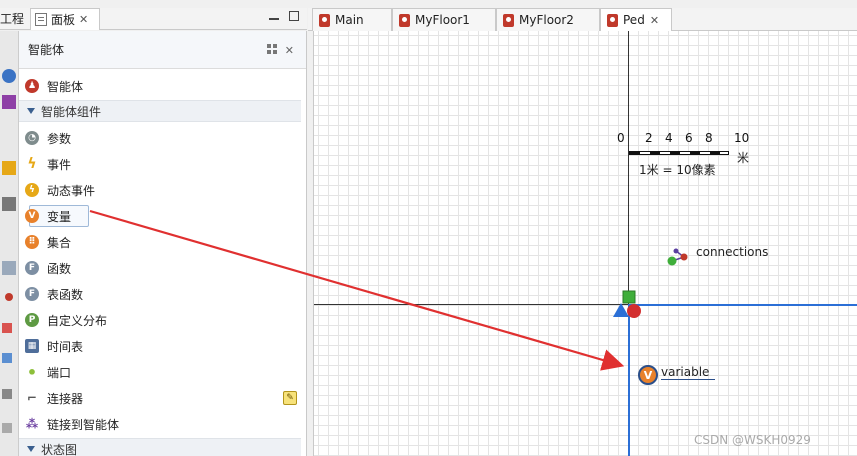  I want to click on y-axis-line, so click(628, 167).